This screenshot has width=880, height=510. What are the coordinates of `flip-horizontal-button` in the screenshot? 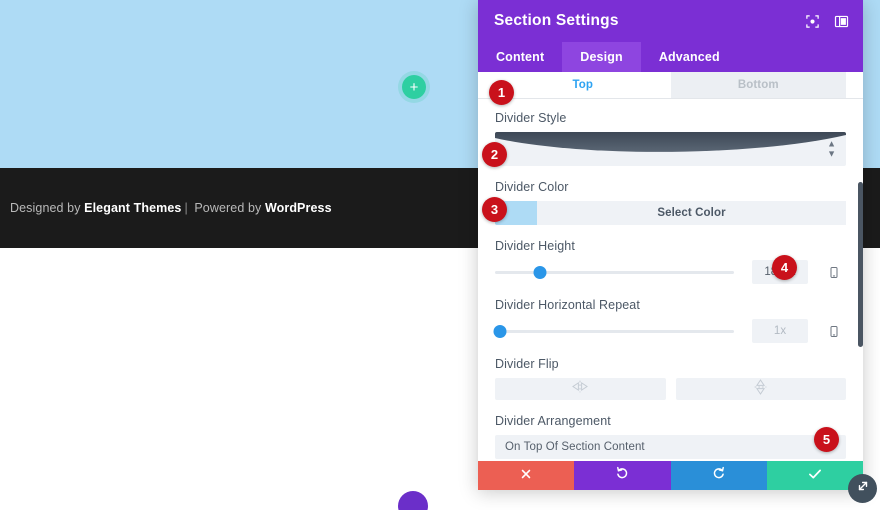 It's located at (580, 389).